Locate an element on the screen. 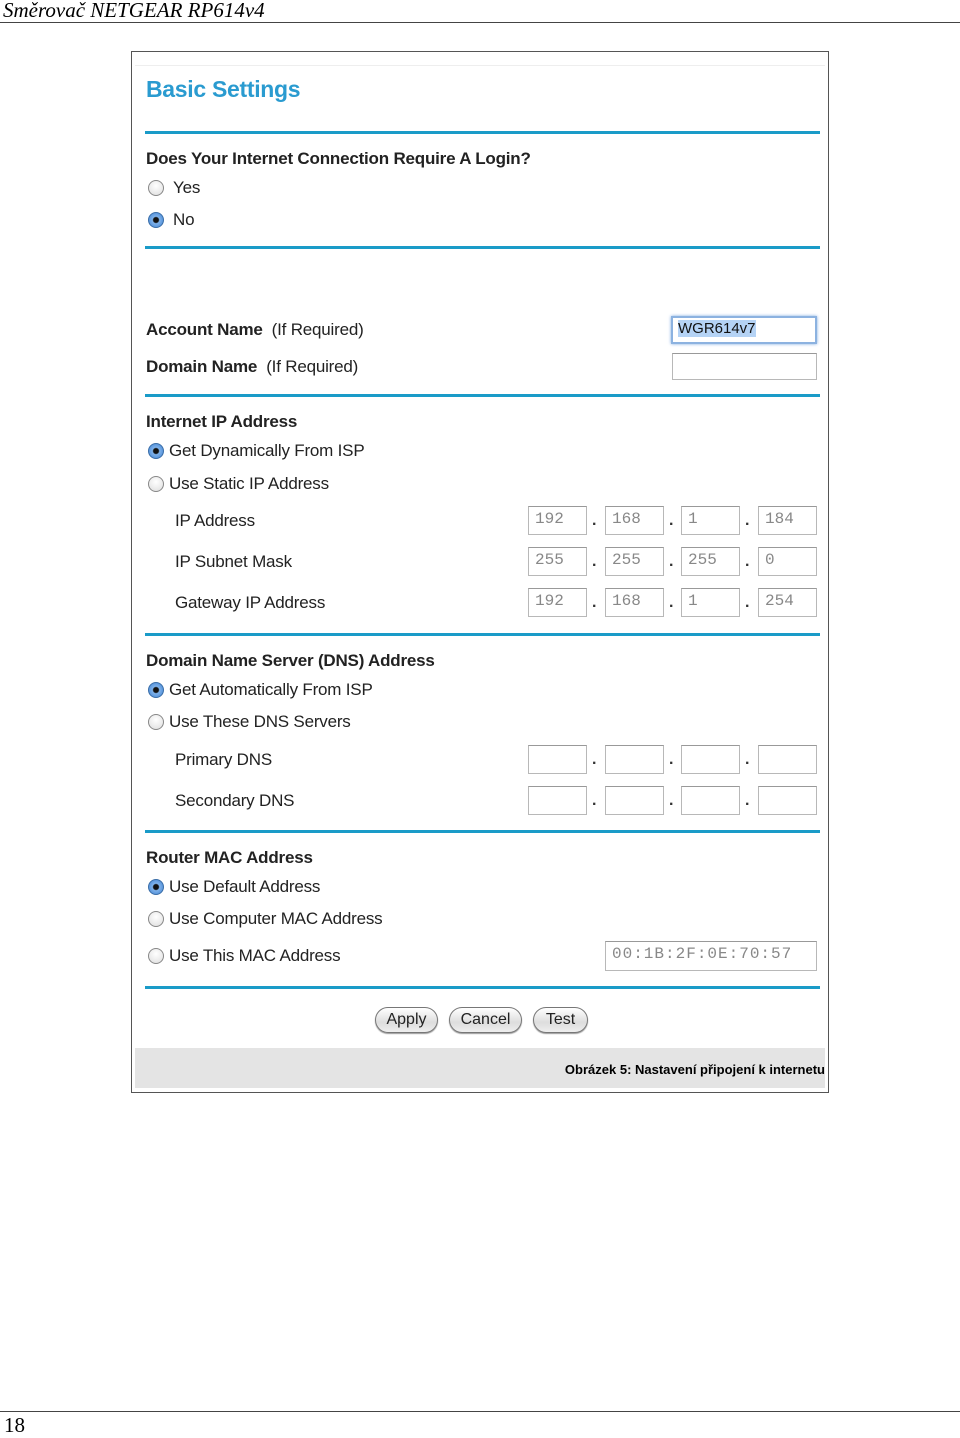 Image resolution: width=960 pixels, height=1438 pixels. ip-static-radio is located at coordinates (156, 484).